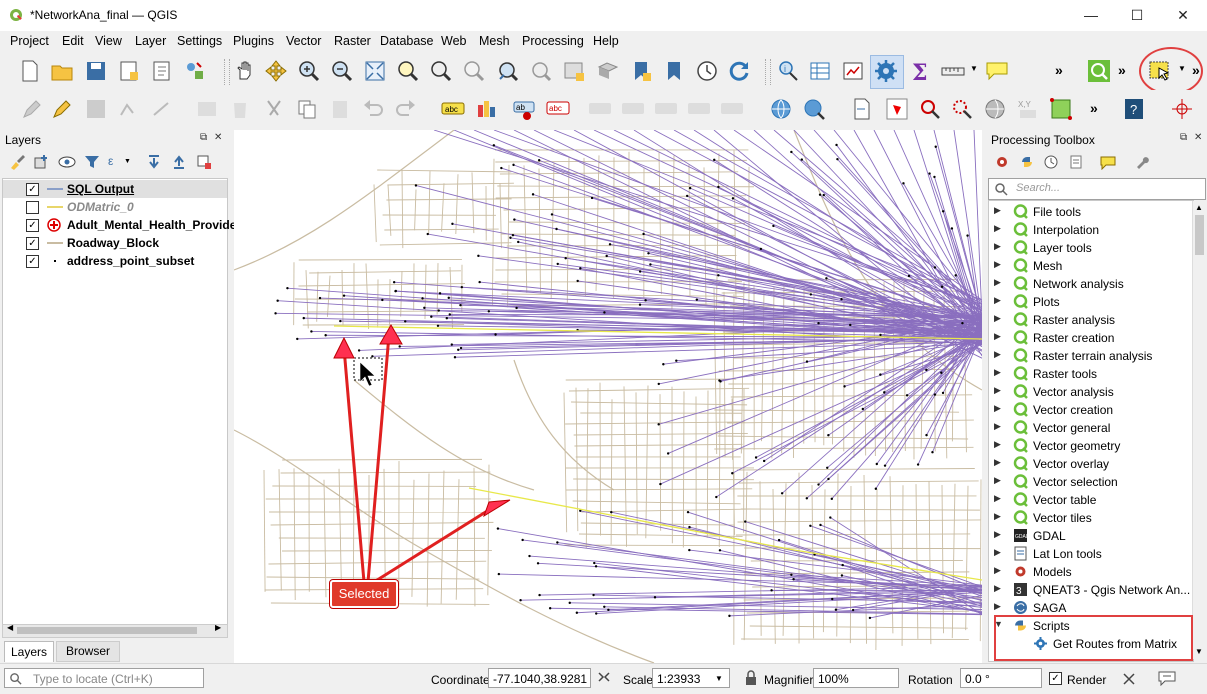 This screenshot has height=694, width=1207. I want to click on measure-dropdown-arrow-icon: ▼, so click(974, 68).